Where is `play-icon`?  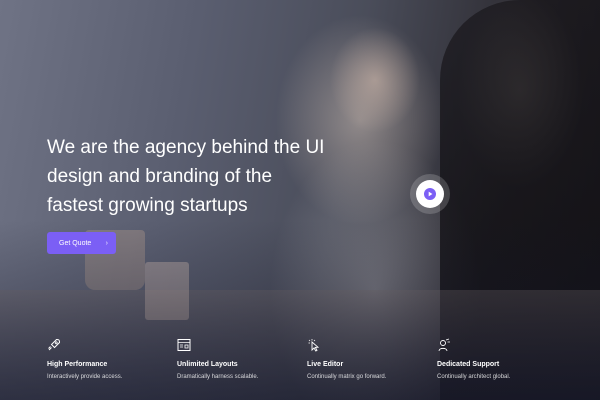 play-icon is located at coordinates (430, 194).